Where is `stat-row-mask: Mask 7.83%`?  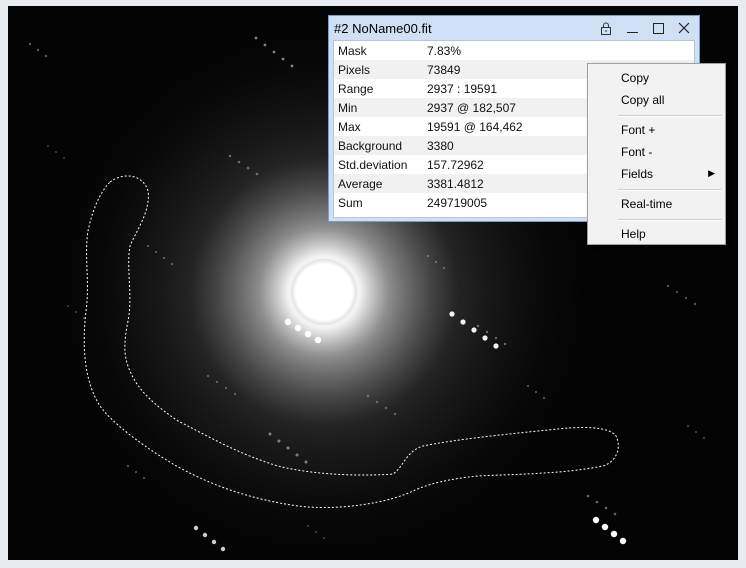
stat-row-mask: Mask 7.83% is located at coordinates (514, 50).